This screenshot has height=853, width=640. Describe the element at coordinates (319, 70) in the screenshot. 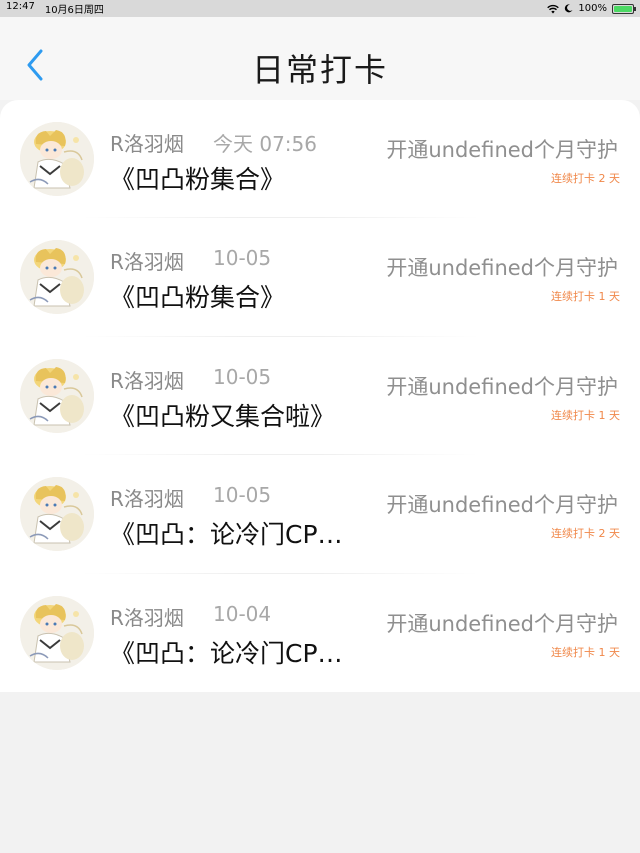

I see `page-title: 日常打卡` at that location.